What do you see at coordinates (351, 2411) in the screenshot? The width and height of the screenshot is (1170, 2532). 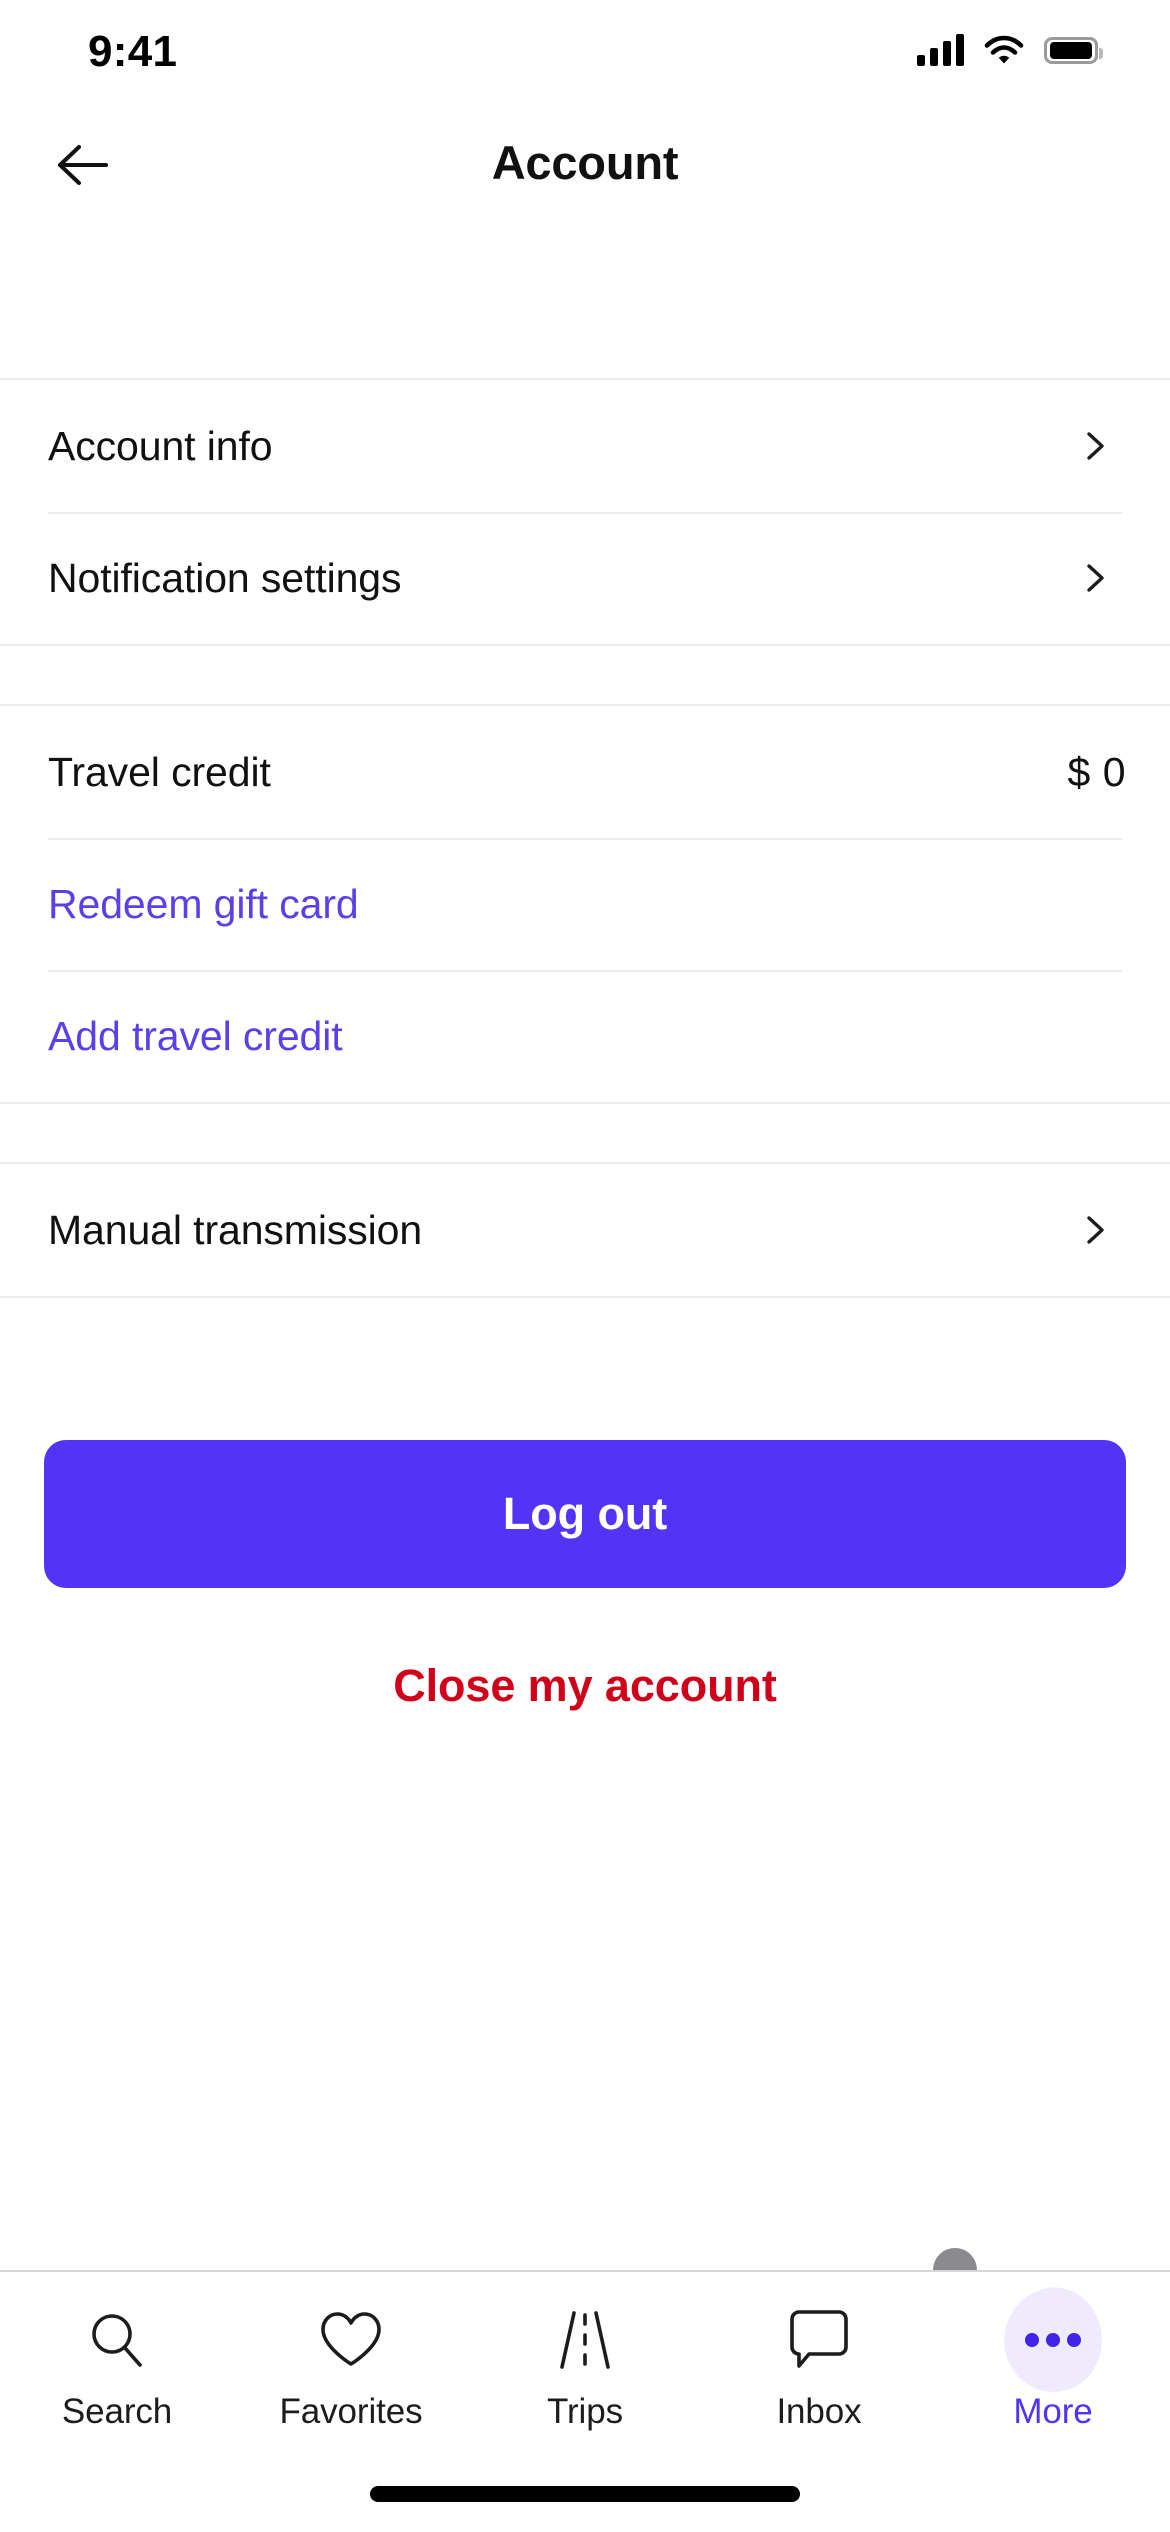 I see `tab-label: Favorites` at bounding box center [351, 2411].